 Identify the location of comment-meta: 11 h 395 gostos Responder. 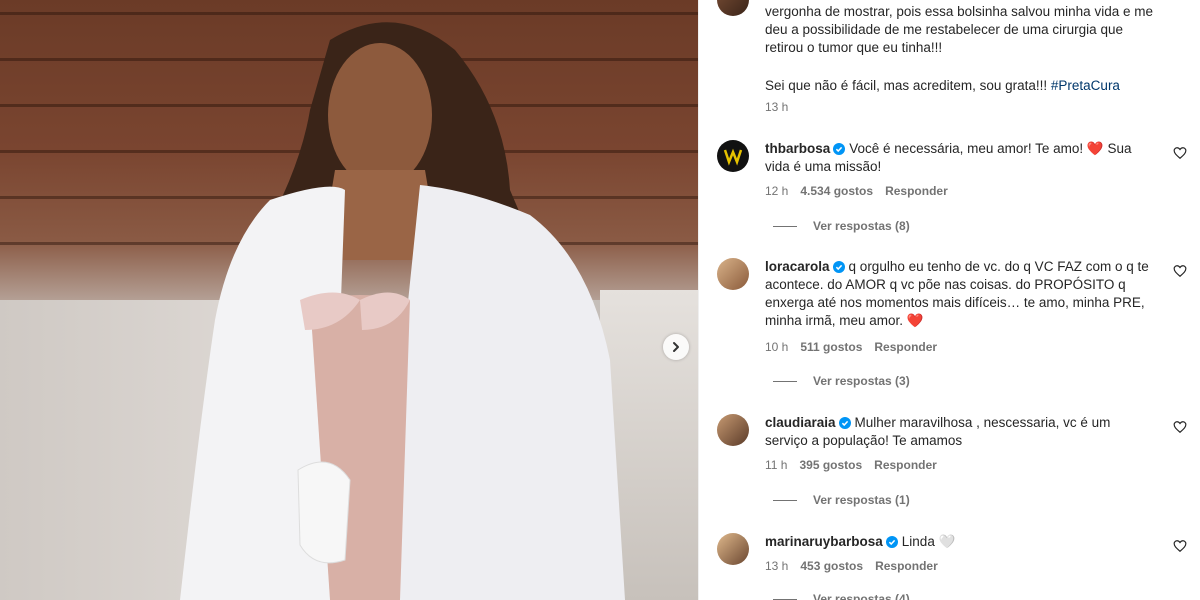
(857, 465).